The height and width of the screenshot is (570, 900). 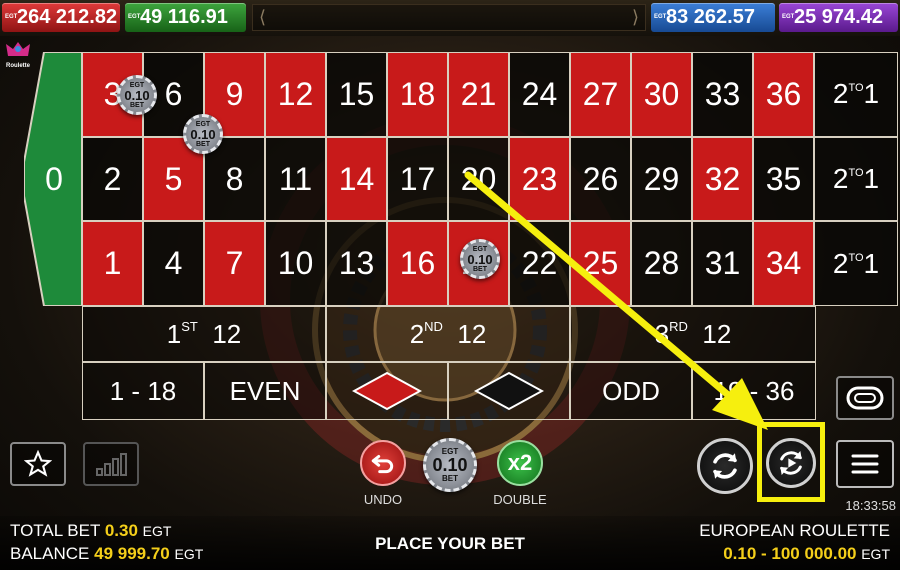 I want to click on limits-value: 0.10 - 100 000.00, so click(x=790, y=553).